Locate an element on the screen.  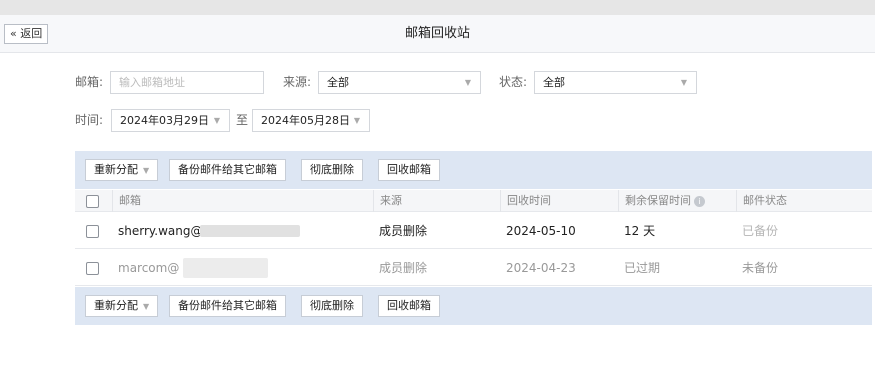
column-header-time: 回收时间 is located at coordinates (525, 201).